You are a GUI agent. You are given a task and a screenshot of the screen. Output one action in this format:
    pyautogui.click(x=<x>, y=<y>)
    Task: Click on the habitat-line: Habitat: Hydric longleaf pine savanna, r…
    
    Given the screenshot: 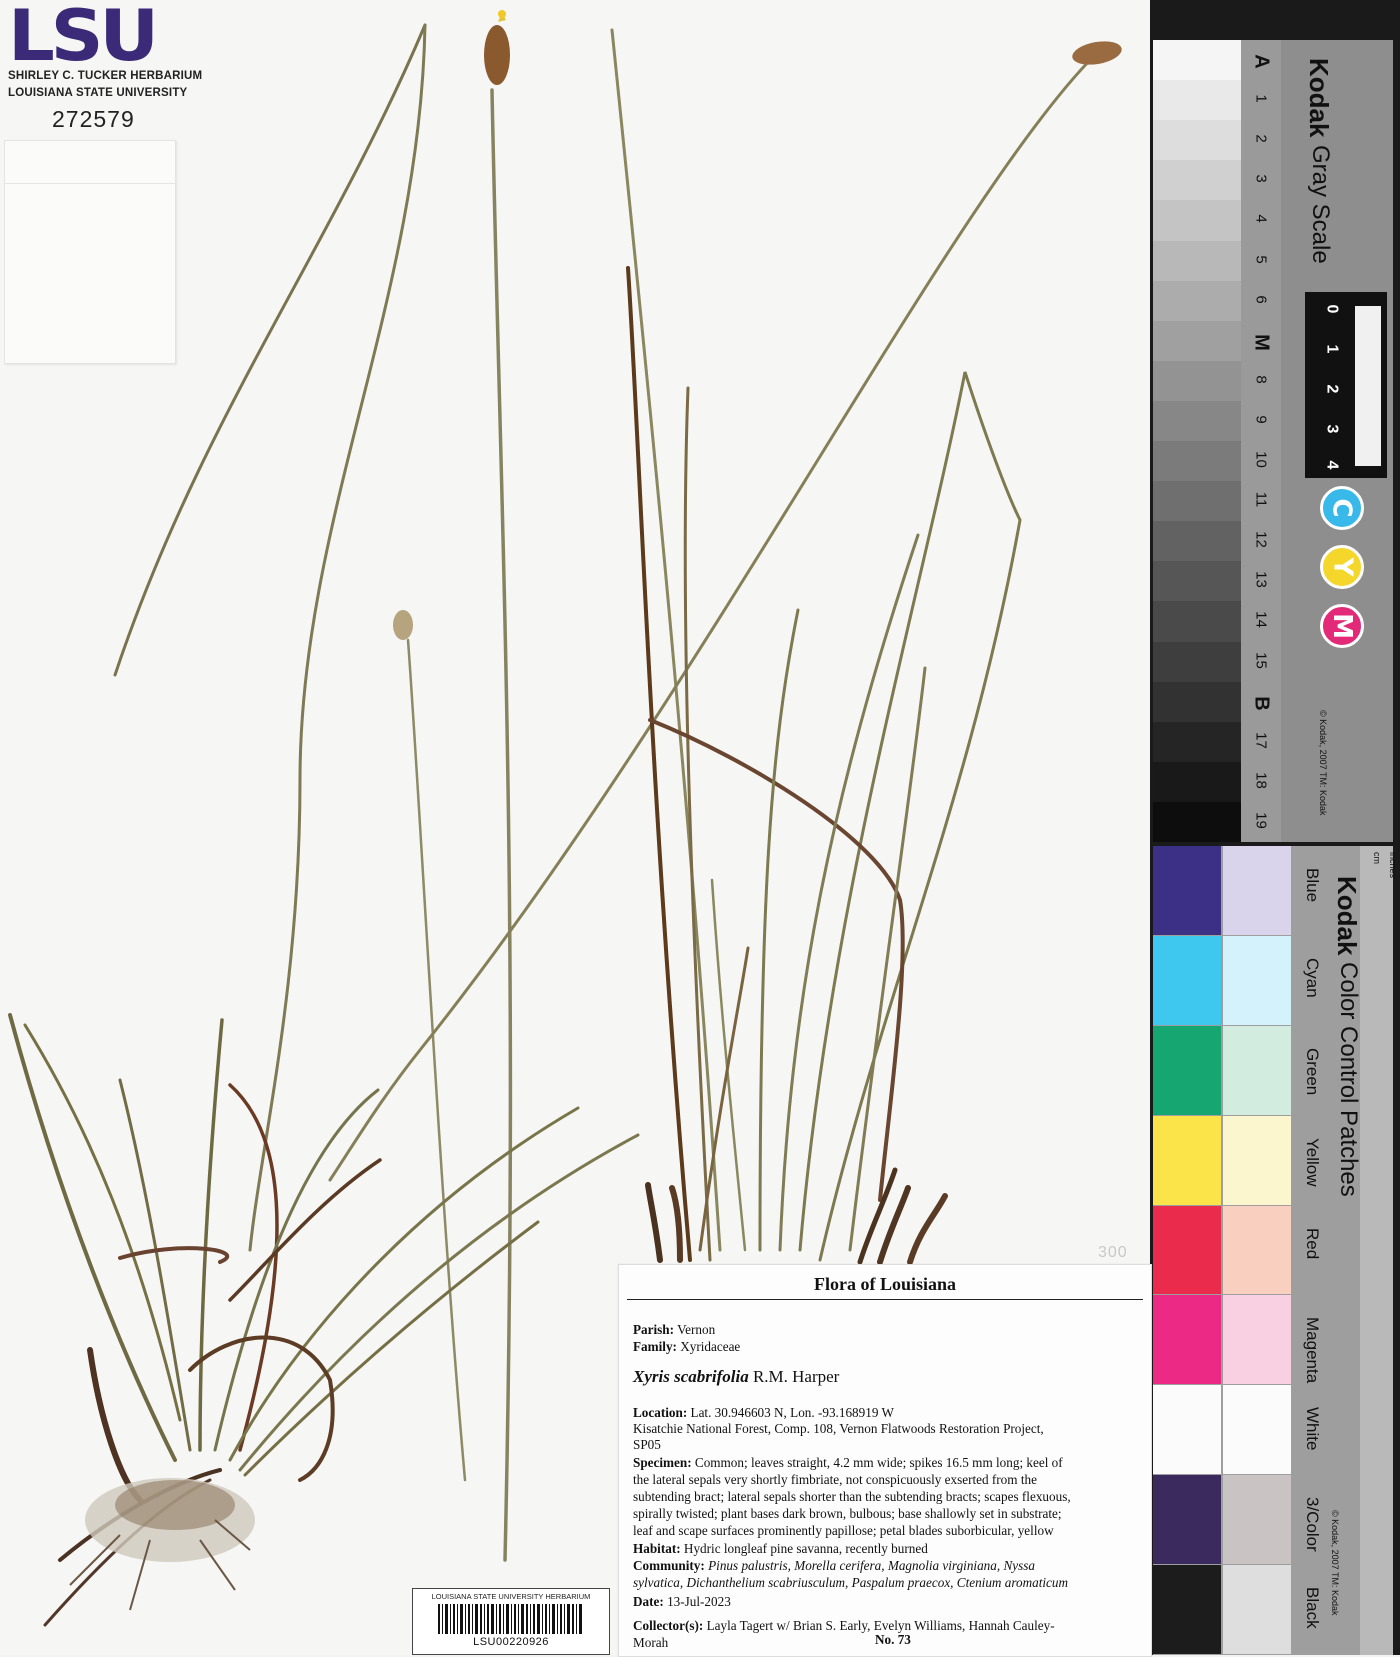 What is the action you would take?
    pyautogui.click(x=780, y=1548)
    